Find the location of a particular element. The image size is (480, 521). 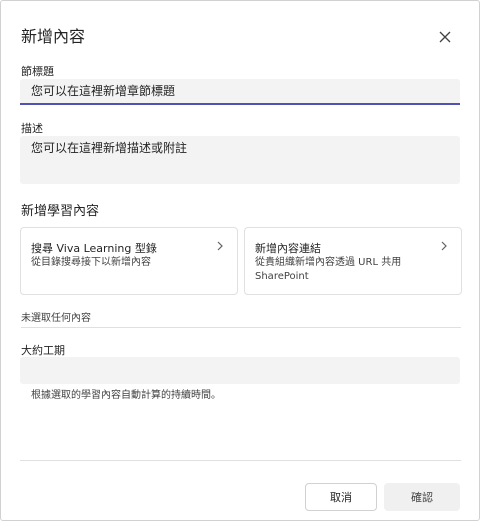

section-title-input: 您可以在這裡新增章節標題 is located at coordinates (240, 92).